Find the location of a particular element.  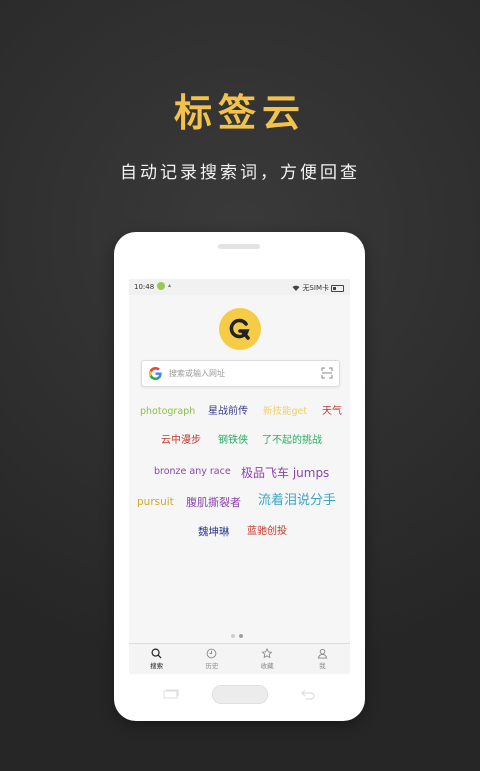

carrier-label: 无SIM卡 is located at coordinates (315, 288).